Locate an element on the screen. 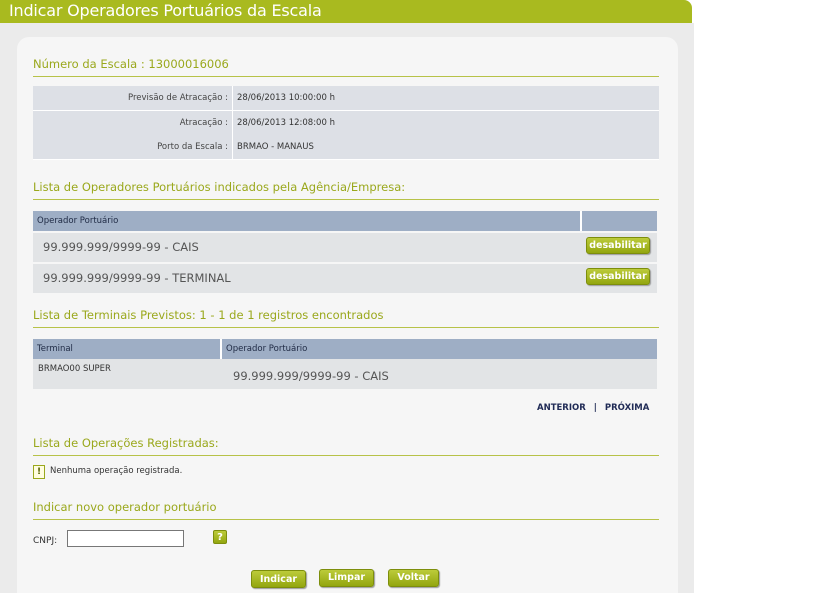 This screenshot has width=819, height=593. warning-icon: ! is located at coordinates (39, 472).